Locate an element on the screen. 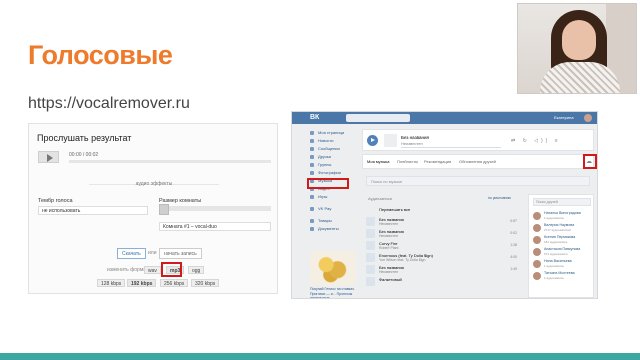 This screenshot has height=360, width=640. friend-item: Татьяна Мохтеева 1 аудиозапись is located at coordinates (563, 276).